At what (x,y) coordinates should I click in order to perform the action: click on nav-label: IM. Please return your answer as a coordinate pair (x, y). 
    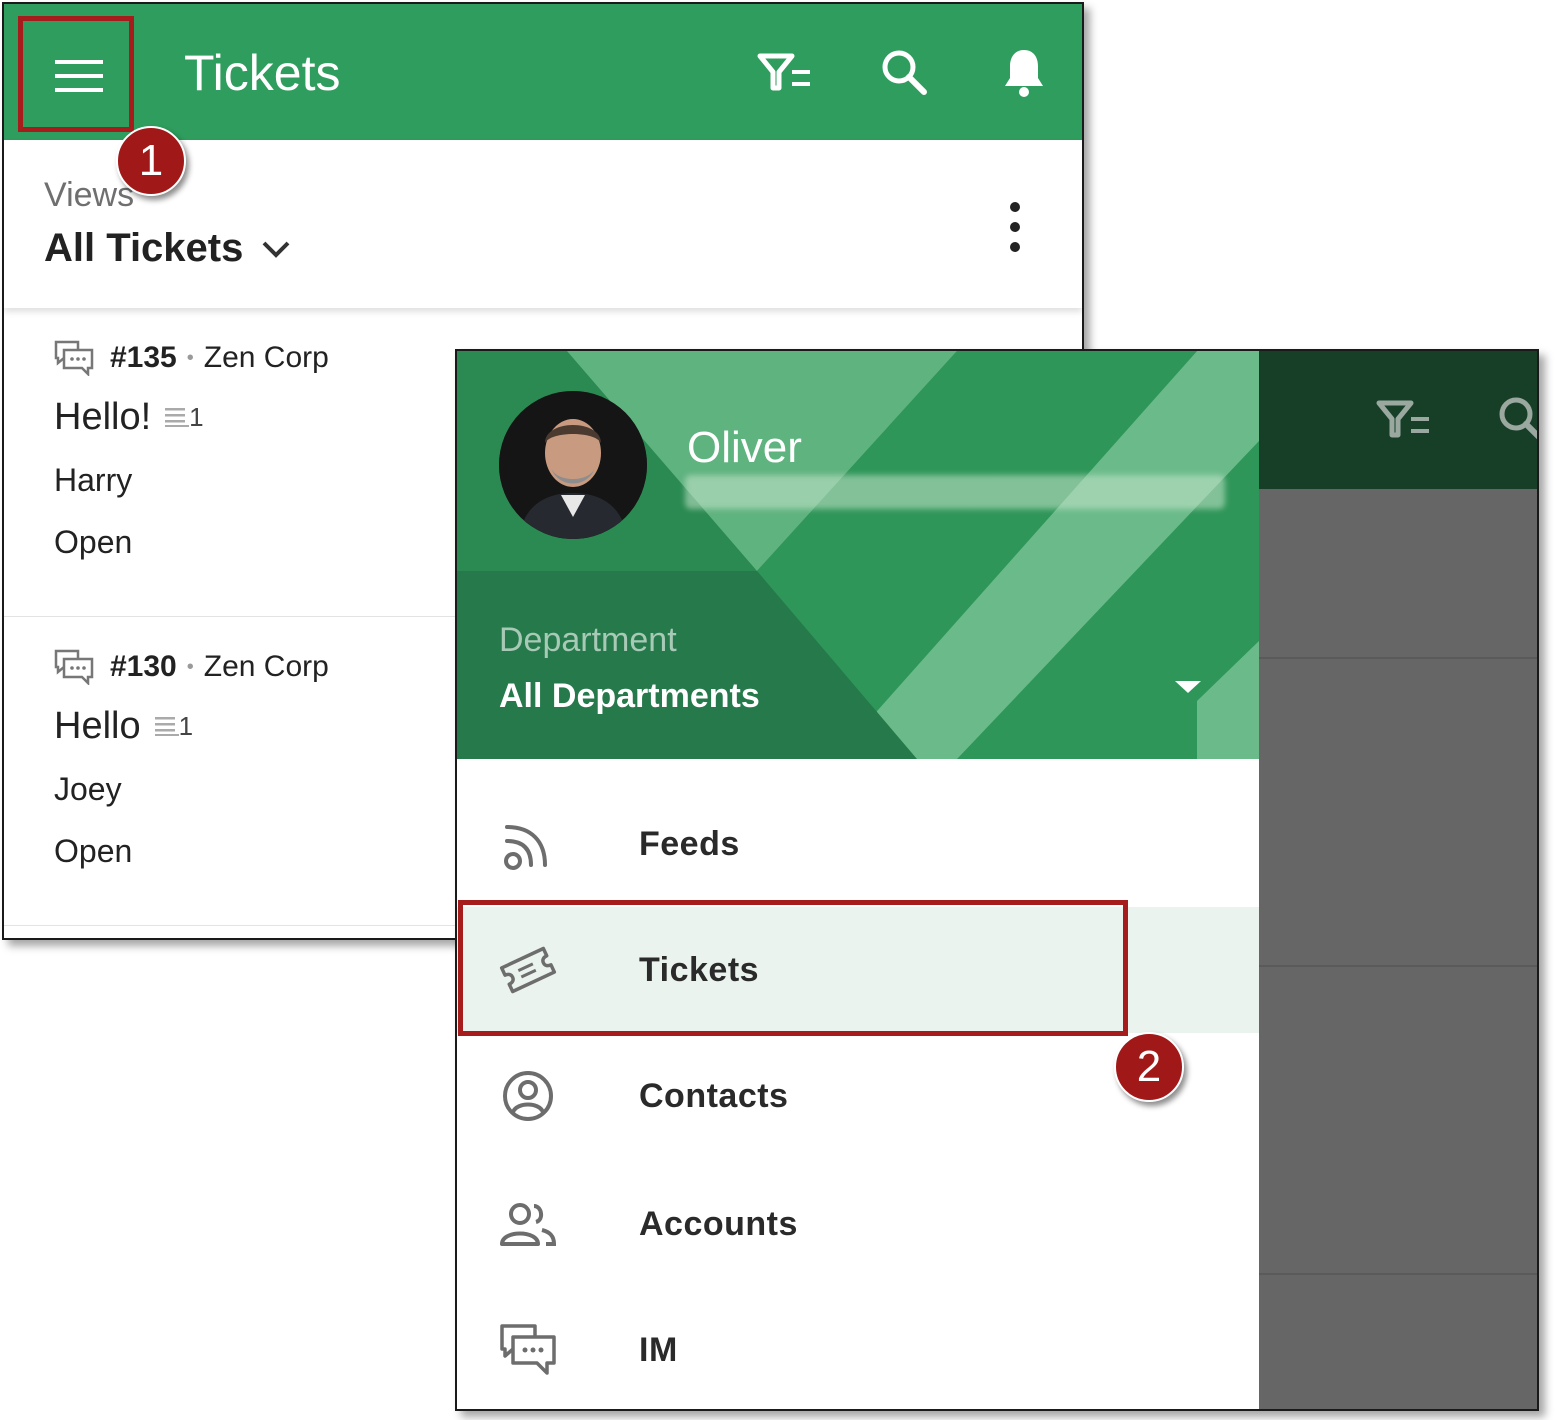
    Looking at the image, I should click on (658, 1349).